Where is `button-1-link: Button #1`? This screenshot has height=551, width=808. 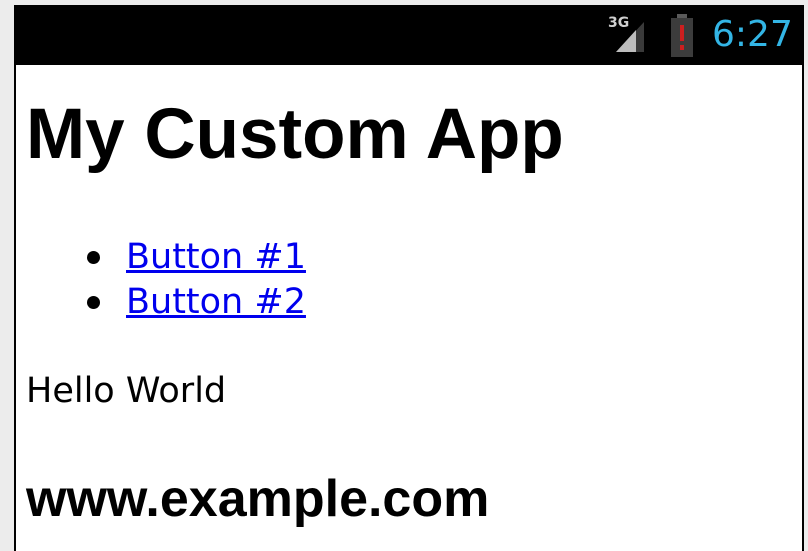 button-1-link: Button #1 is located at coordinates (216, 257).